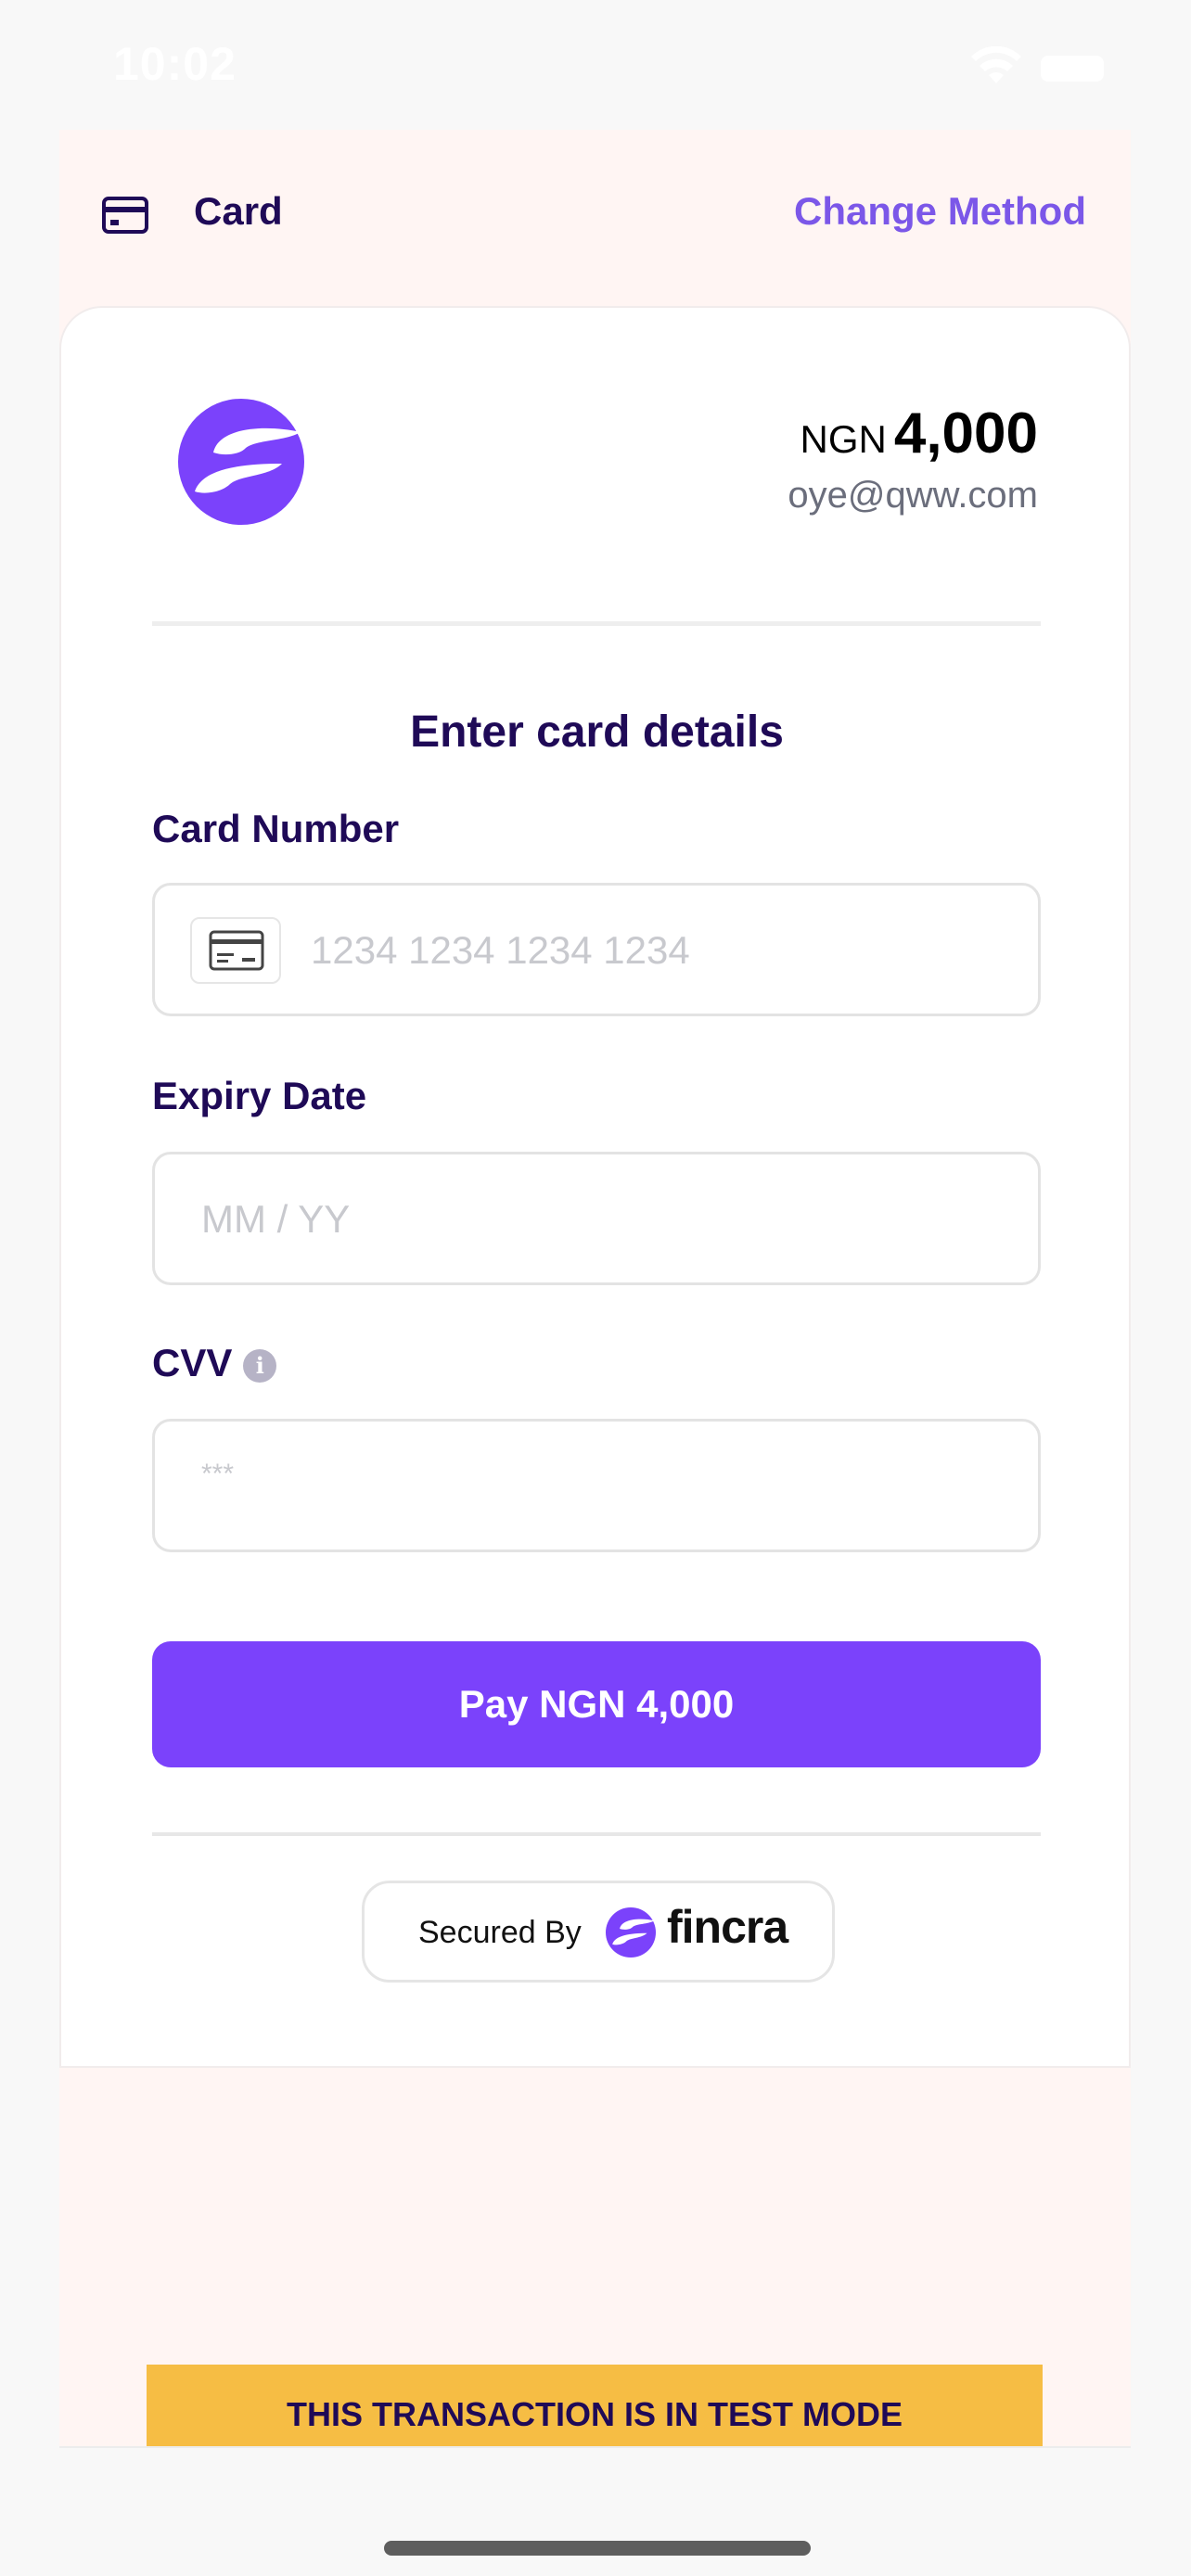 The width and height of the screenshot is (1191, 2576). Describe the element at coordinates (235, 950) in the screenshot. I see `card-input-icon` at that location.